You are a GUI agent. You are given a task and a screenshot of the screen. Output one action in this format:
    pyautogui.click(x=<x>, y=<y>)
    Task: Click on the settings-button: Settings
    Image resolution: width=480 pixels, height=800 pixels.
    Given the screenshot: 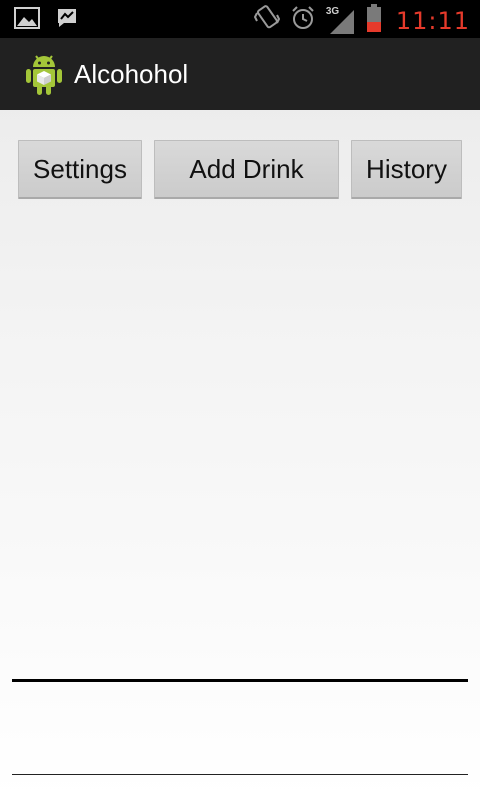 What is the action you would take?
    pyautogui.click(x=80, y=169)
    